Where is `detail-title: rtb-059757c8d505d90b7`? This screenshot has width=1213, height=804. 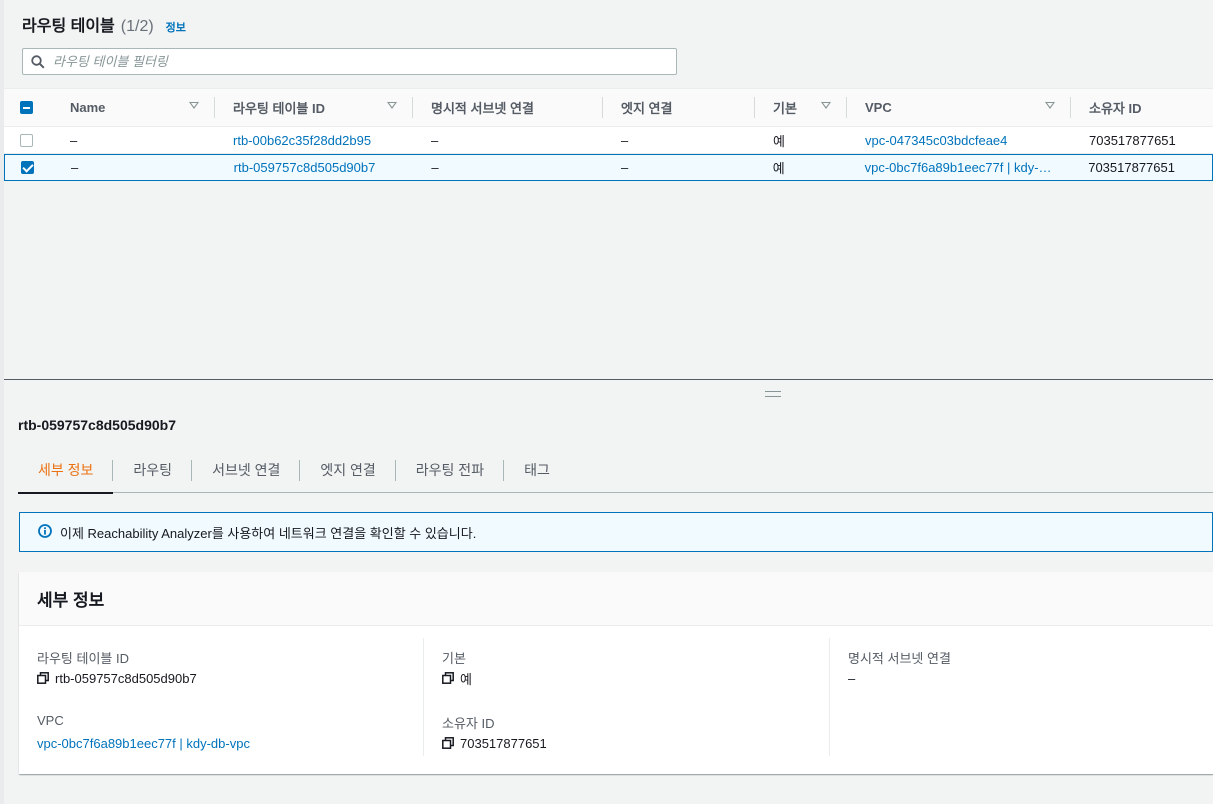 detail-title: rtb-059757c8d505d90b7 is located at coordinates (97, 425).